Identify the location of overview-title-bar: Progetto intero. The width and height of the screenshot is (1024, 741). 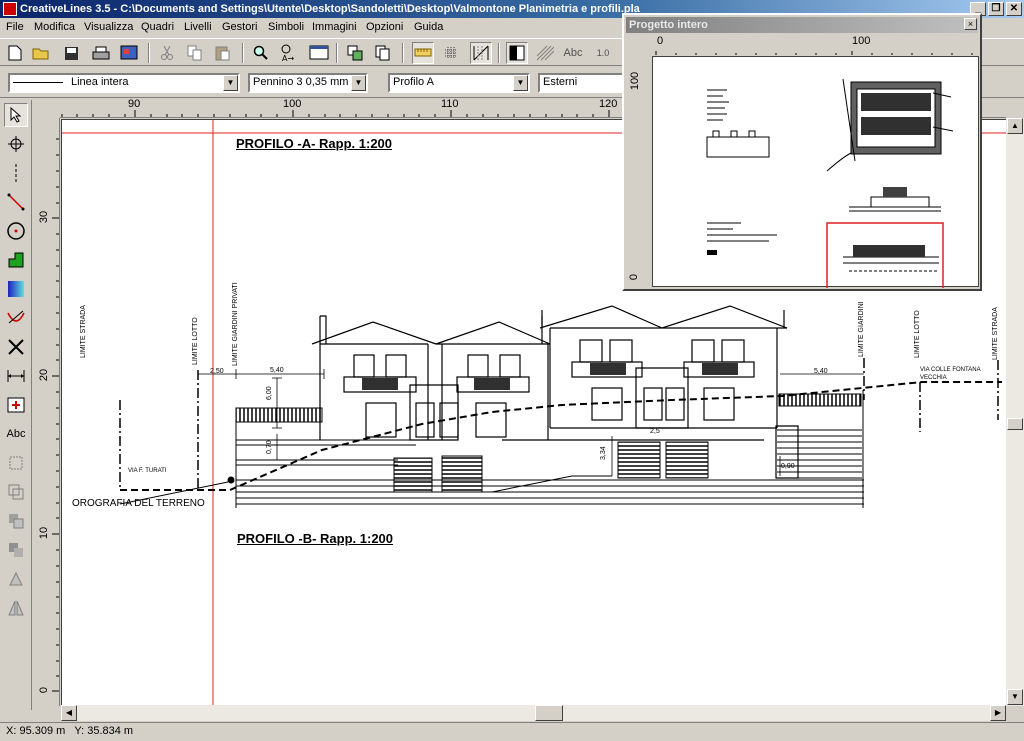
(802, 25).